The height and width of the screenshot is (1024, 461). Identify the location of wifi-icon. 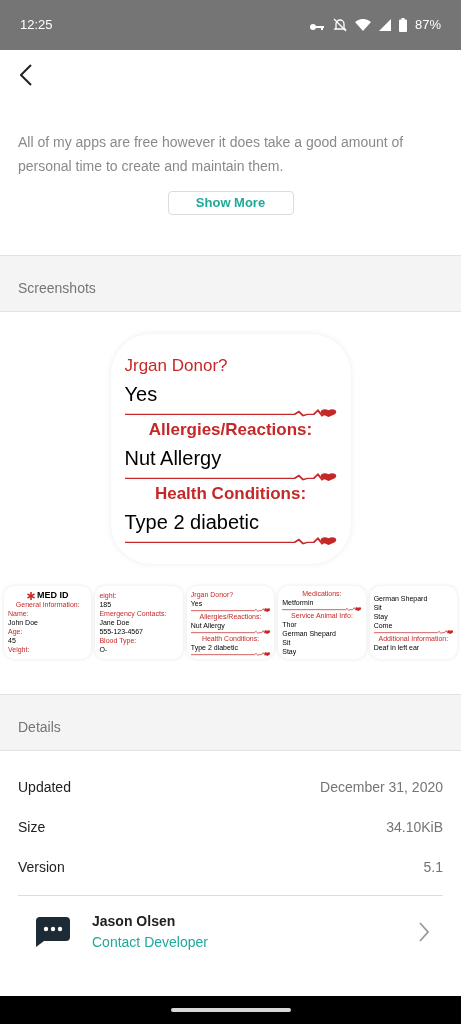
(362, 25).